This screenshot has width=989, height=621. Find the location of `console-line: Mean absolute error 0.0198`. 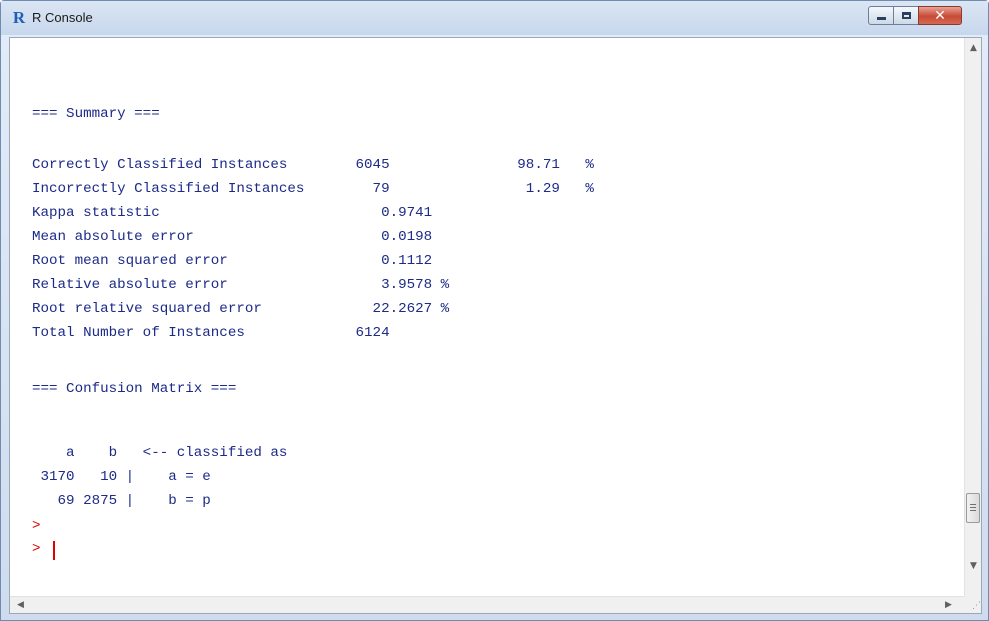

console-line: Mean absolute error 0.0198 is located at coordinates (232, 237).